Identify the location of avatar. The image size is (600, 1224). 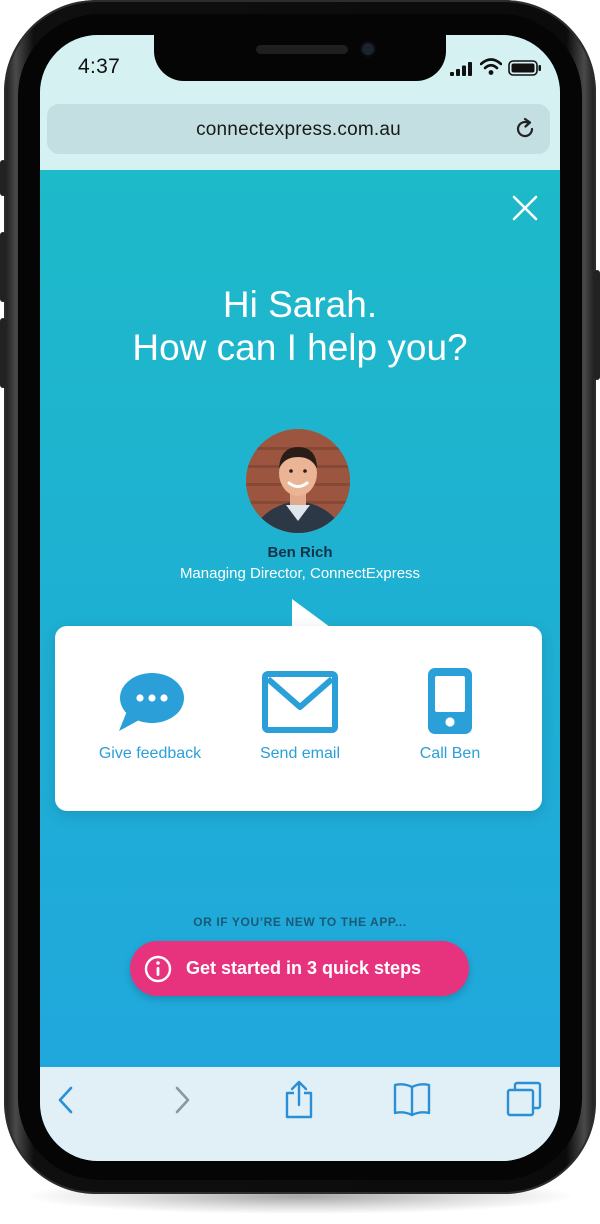
(298, 481).